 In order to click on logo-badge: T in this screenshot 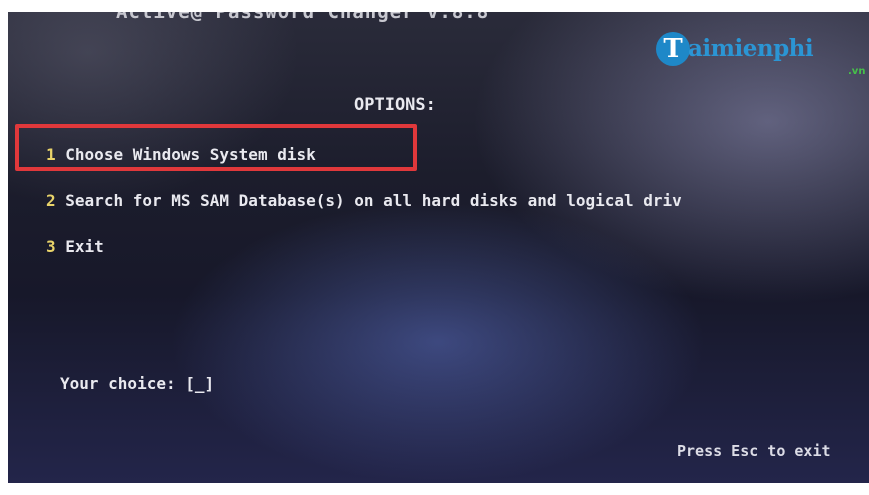, I will do `click(673, 49)`.